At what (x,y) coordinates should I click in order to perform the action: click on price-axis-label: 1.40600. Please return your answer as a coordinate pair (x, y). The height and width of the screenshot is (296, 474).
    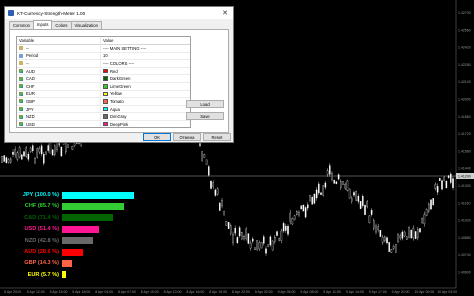
    Looking at the image, I should click on (464, 273).